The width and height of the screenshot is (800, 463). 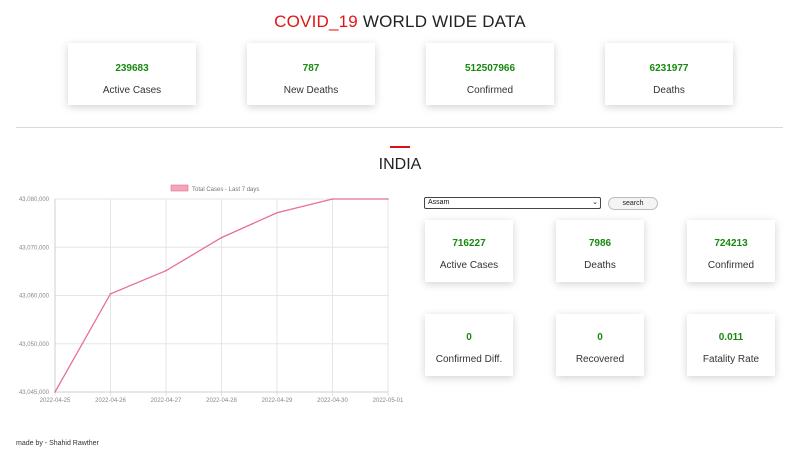 I want to click on x-tick-label: 2022-04-27, so click(x=166, y=401).